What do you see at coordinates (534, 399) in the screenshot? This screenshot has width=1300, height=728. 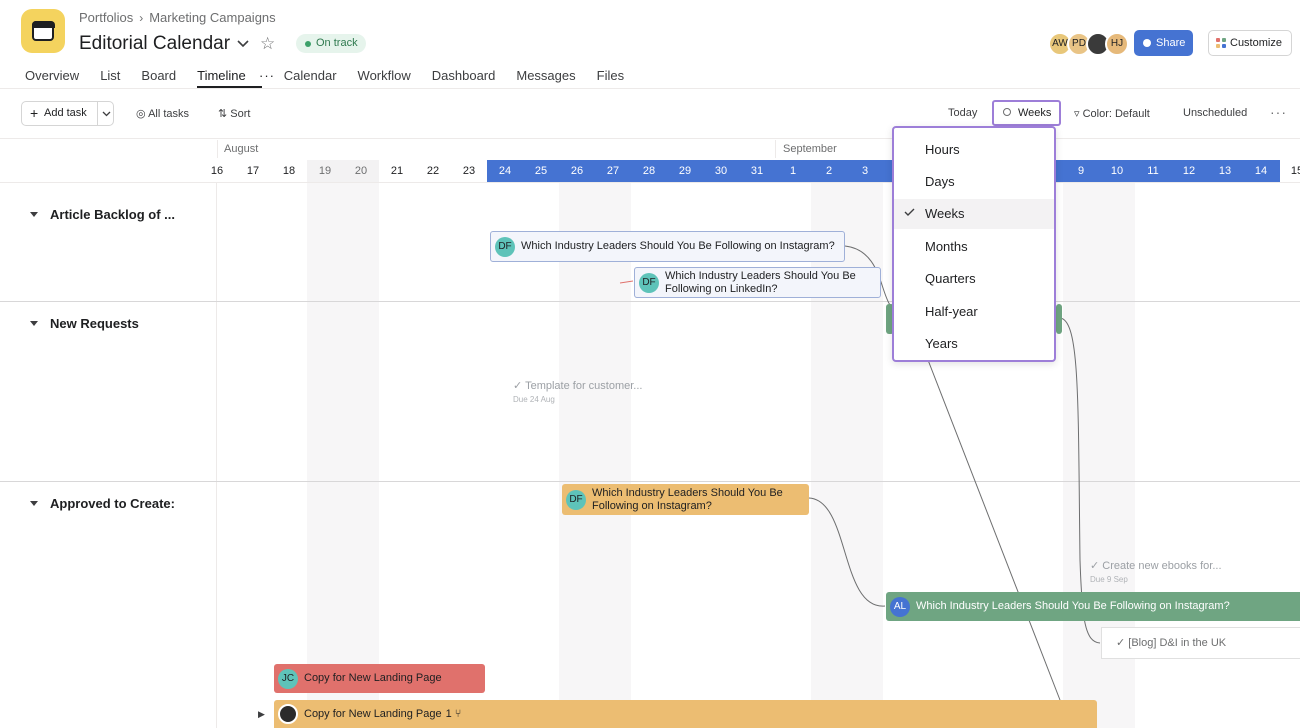 I see `due-date: Due 24 Aug` at bounding box center [534, 399].